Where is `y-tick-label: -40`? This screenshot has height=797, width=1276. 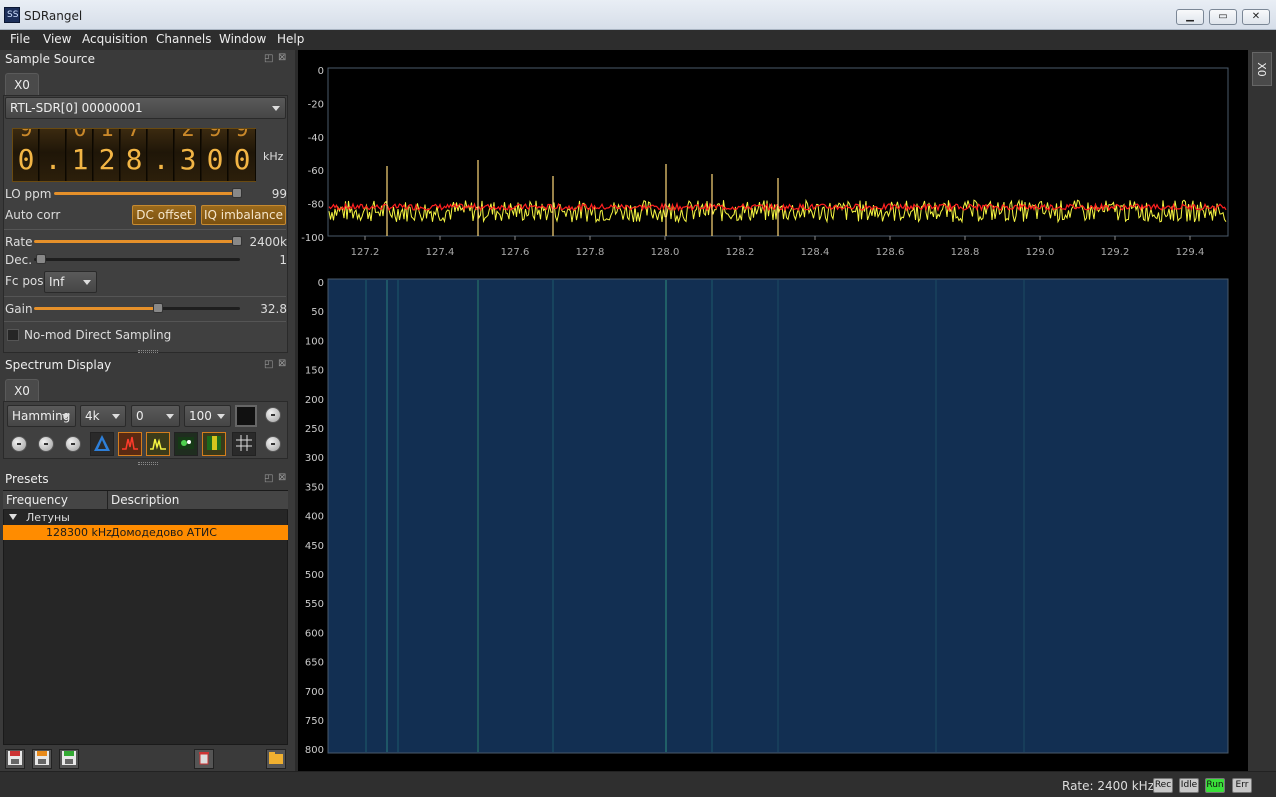
y-tick-label: -40 is located at coordinates (316, 138).